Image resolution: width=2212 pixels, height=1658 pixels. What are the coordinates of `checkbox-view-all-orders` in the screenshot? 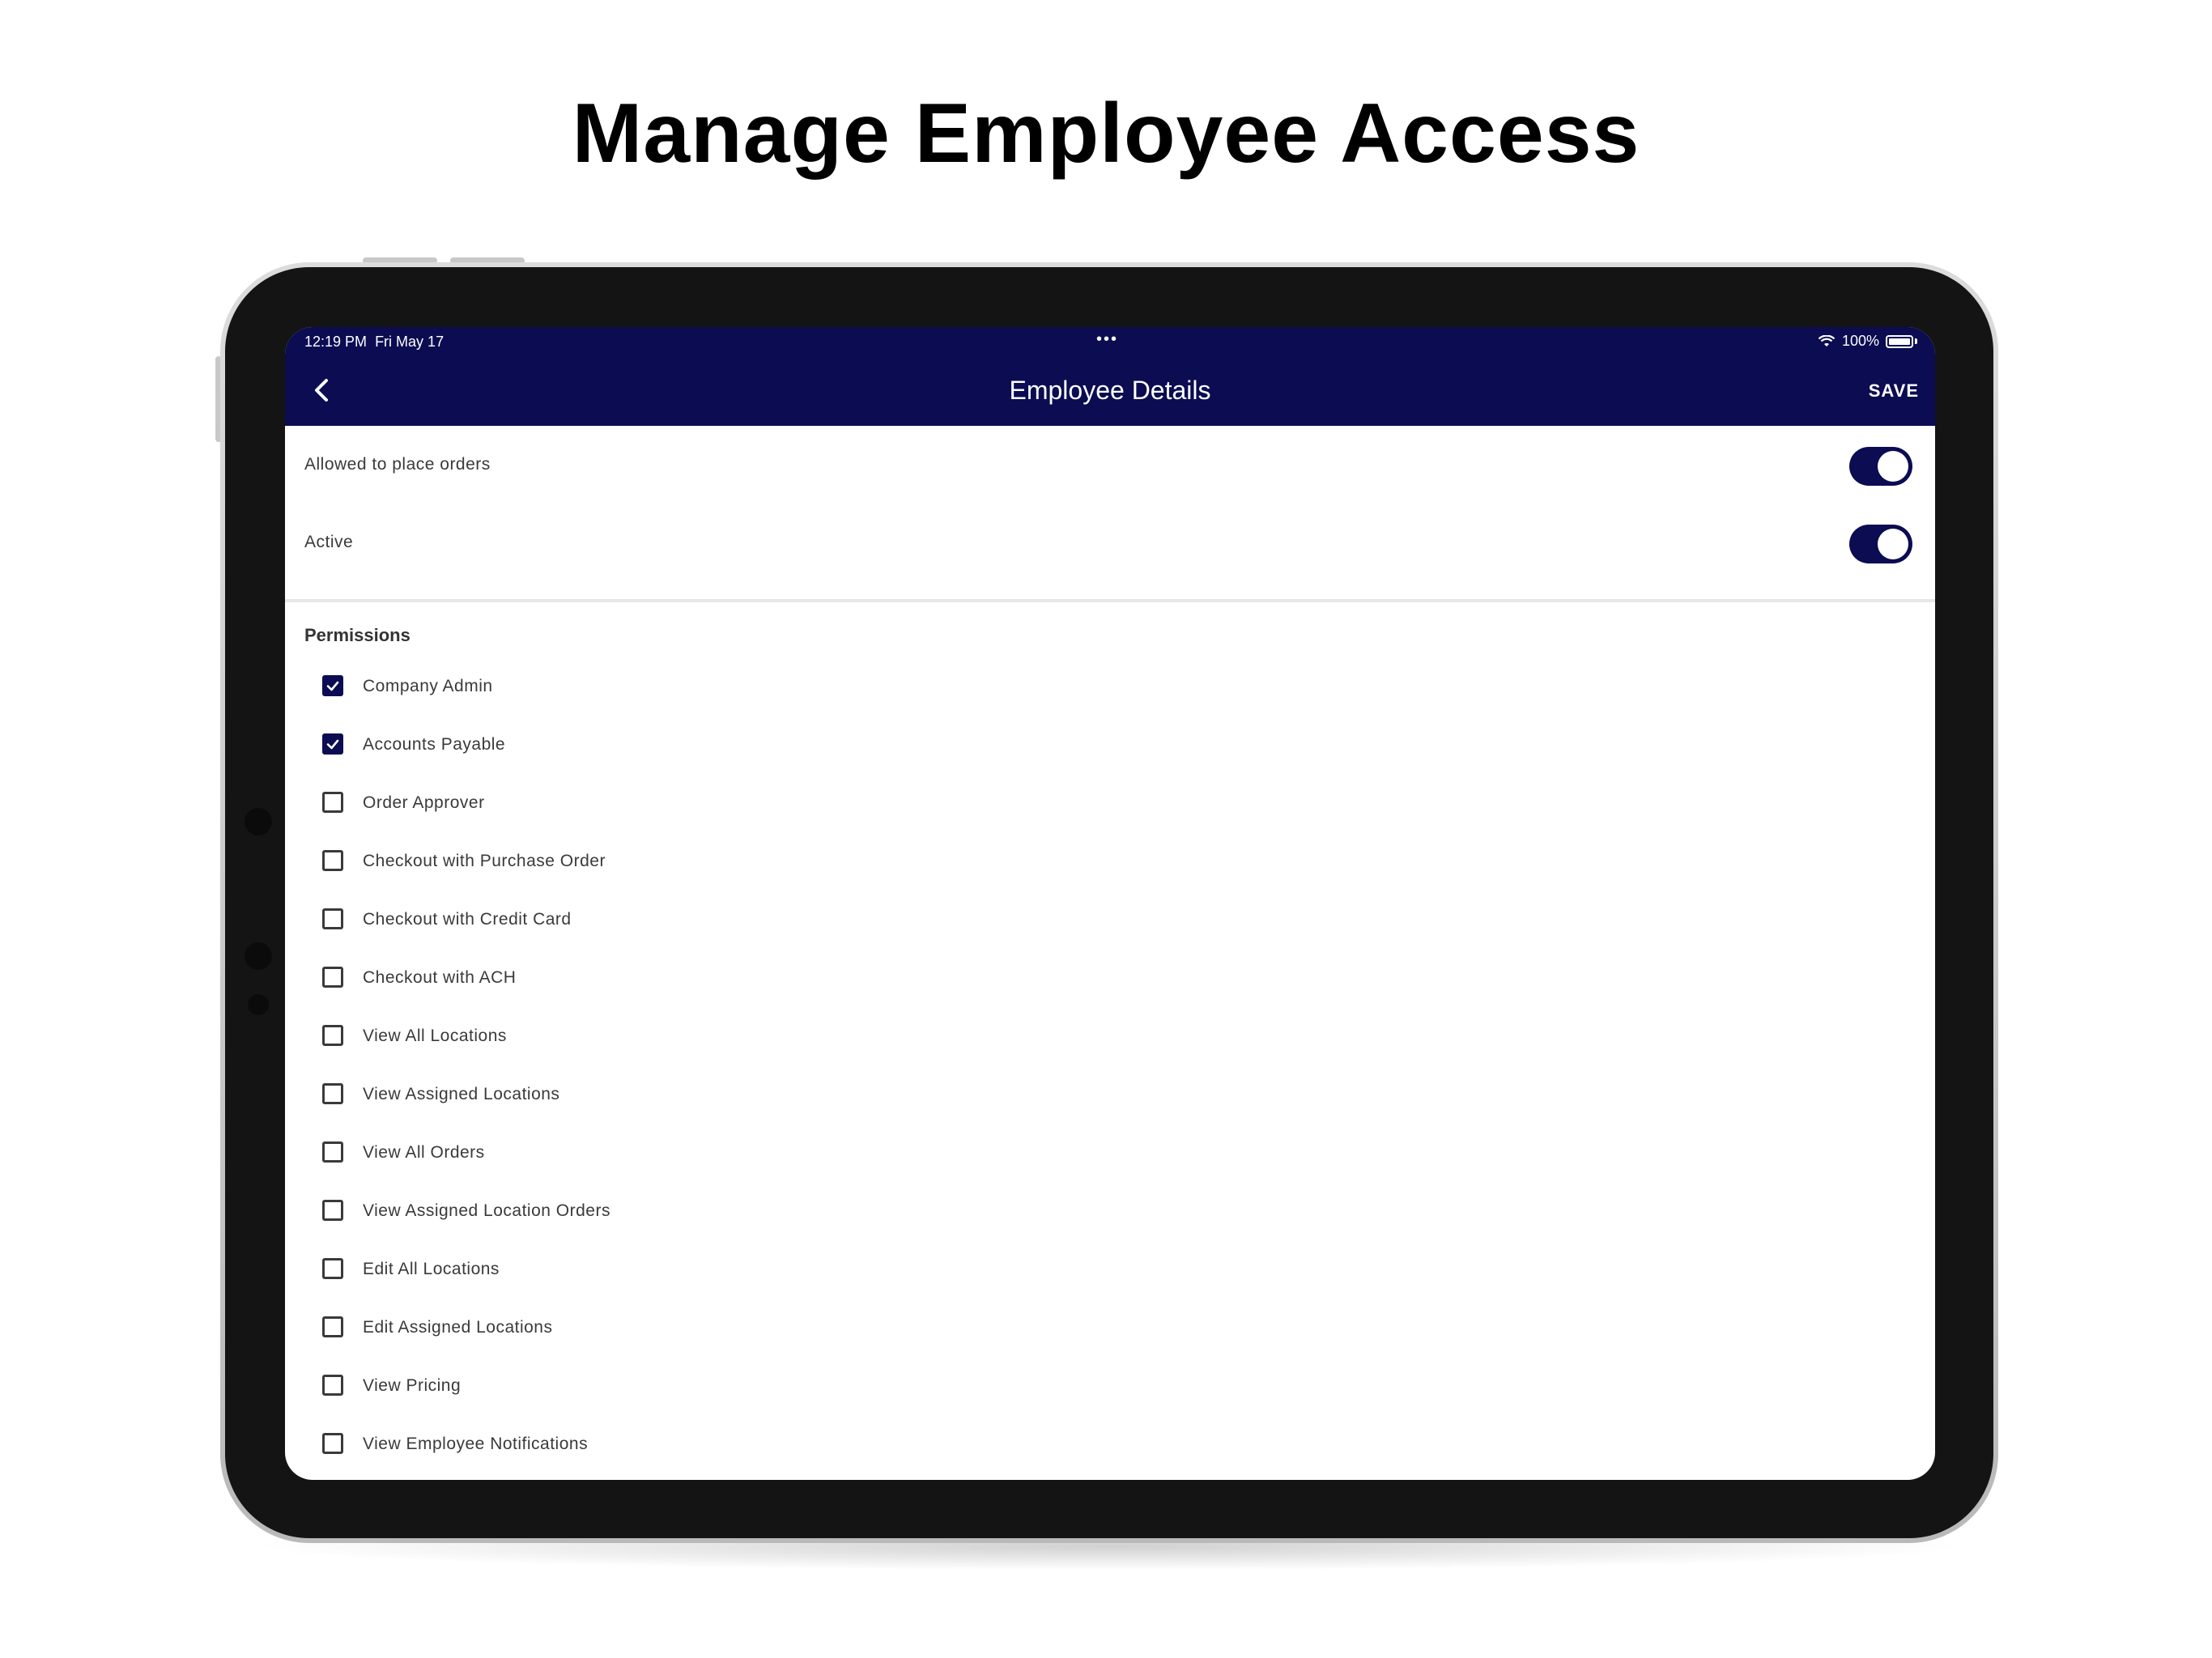 It's located at (333, 1152).